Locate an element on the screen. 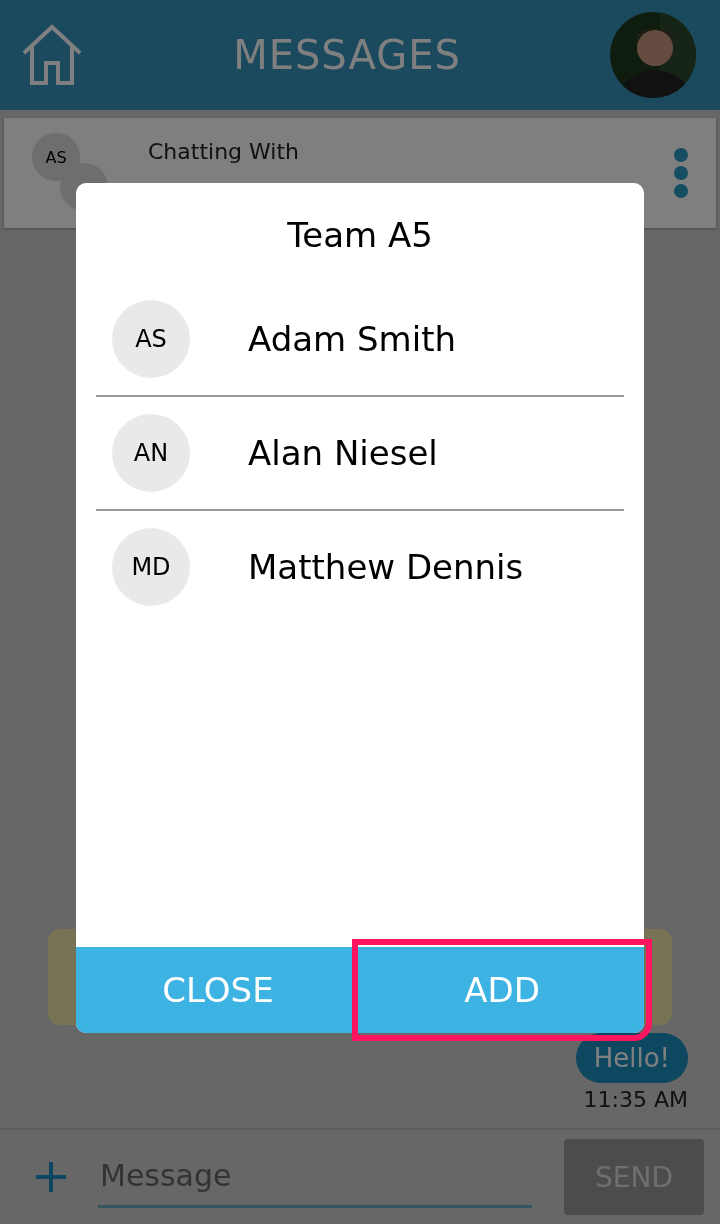  dialog-button: CLOSE is located at coordinates (218, 990).